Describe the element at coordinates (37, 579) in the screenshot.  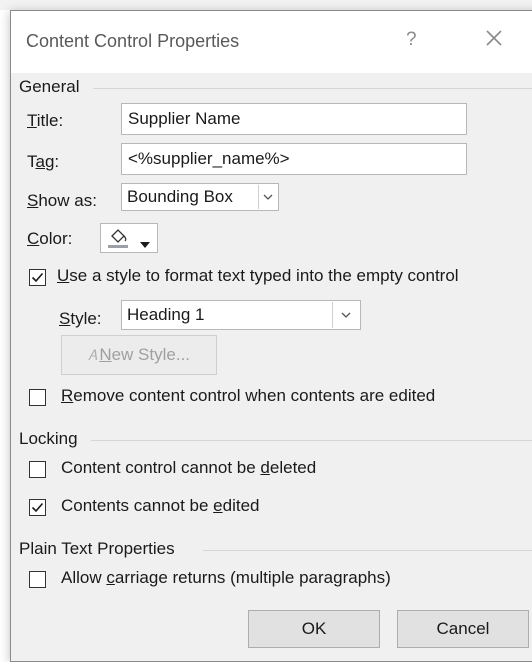
I see `carriage-returns-checkbox` at that location.